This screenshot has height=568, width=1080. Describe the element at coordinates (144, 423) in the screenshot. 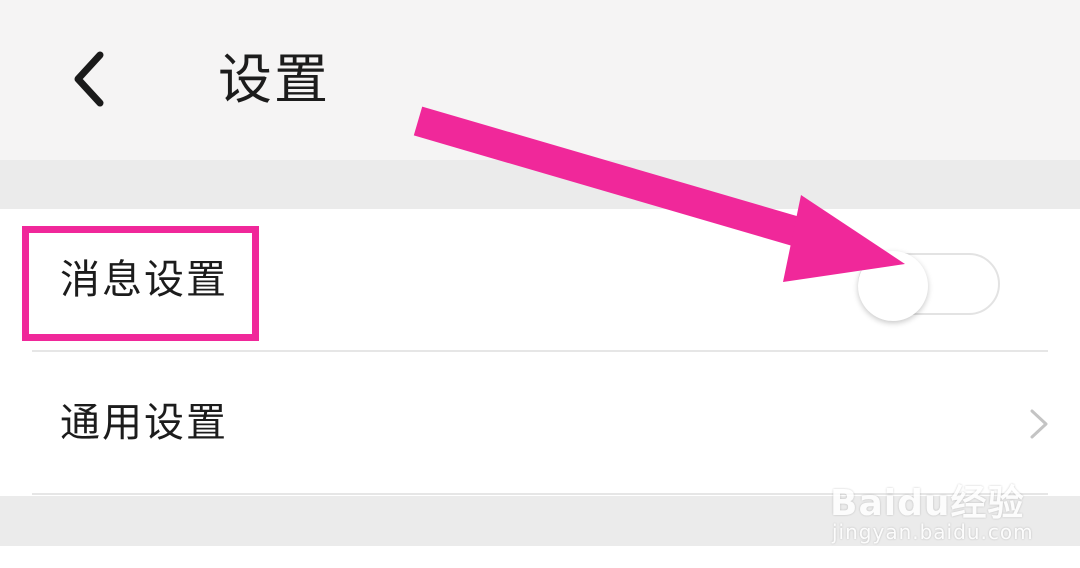

I see `settings-item-label: 通用设置` at that location.